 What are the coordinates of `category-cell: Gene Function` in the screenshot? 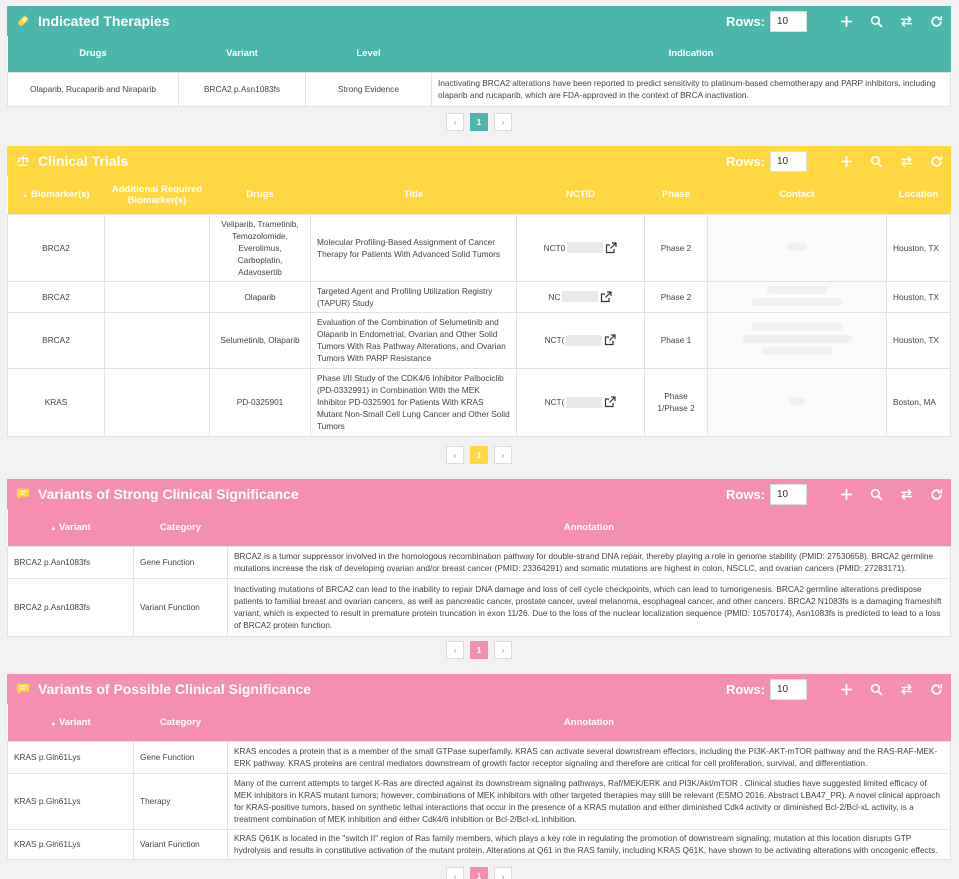 It's located at (180, 757).